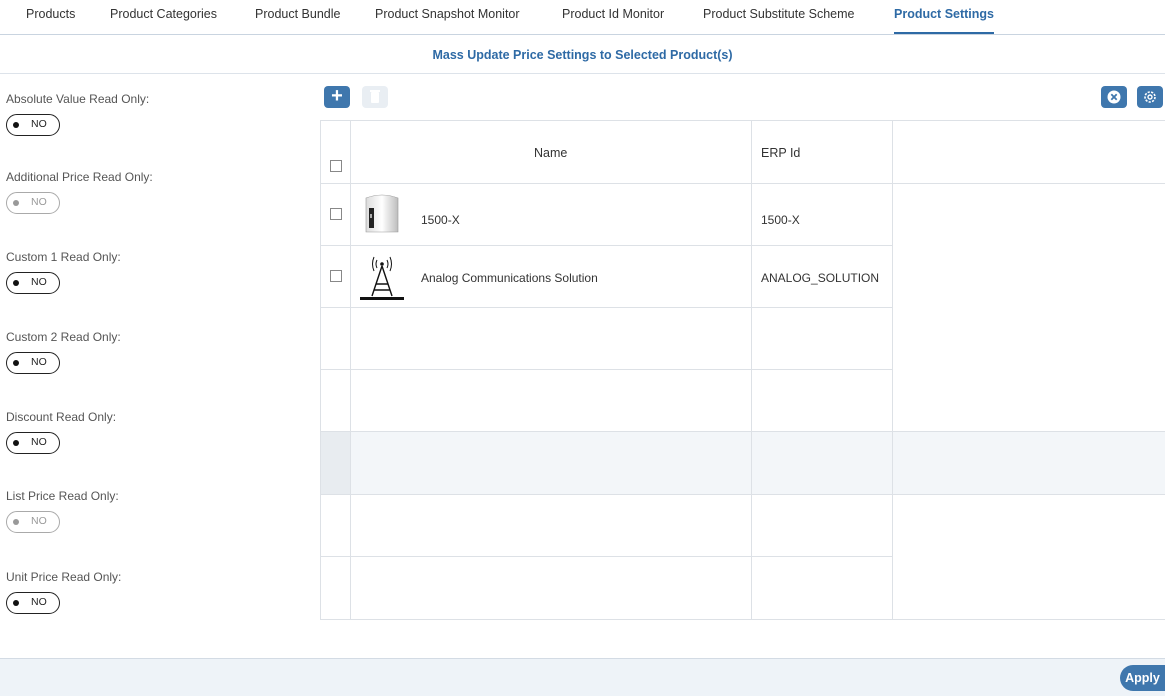 This screenshot has width=1165, height=696. I want to click on tab-product-categories: Product Categories, so click(163, 17).